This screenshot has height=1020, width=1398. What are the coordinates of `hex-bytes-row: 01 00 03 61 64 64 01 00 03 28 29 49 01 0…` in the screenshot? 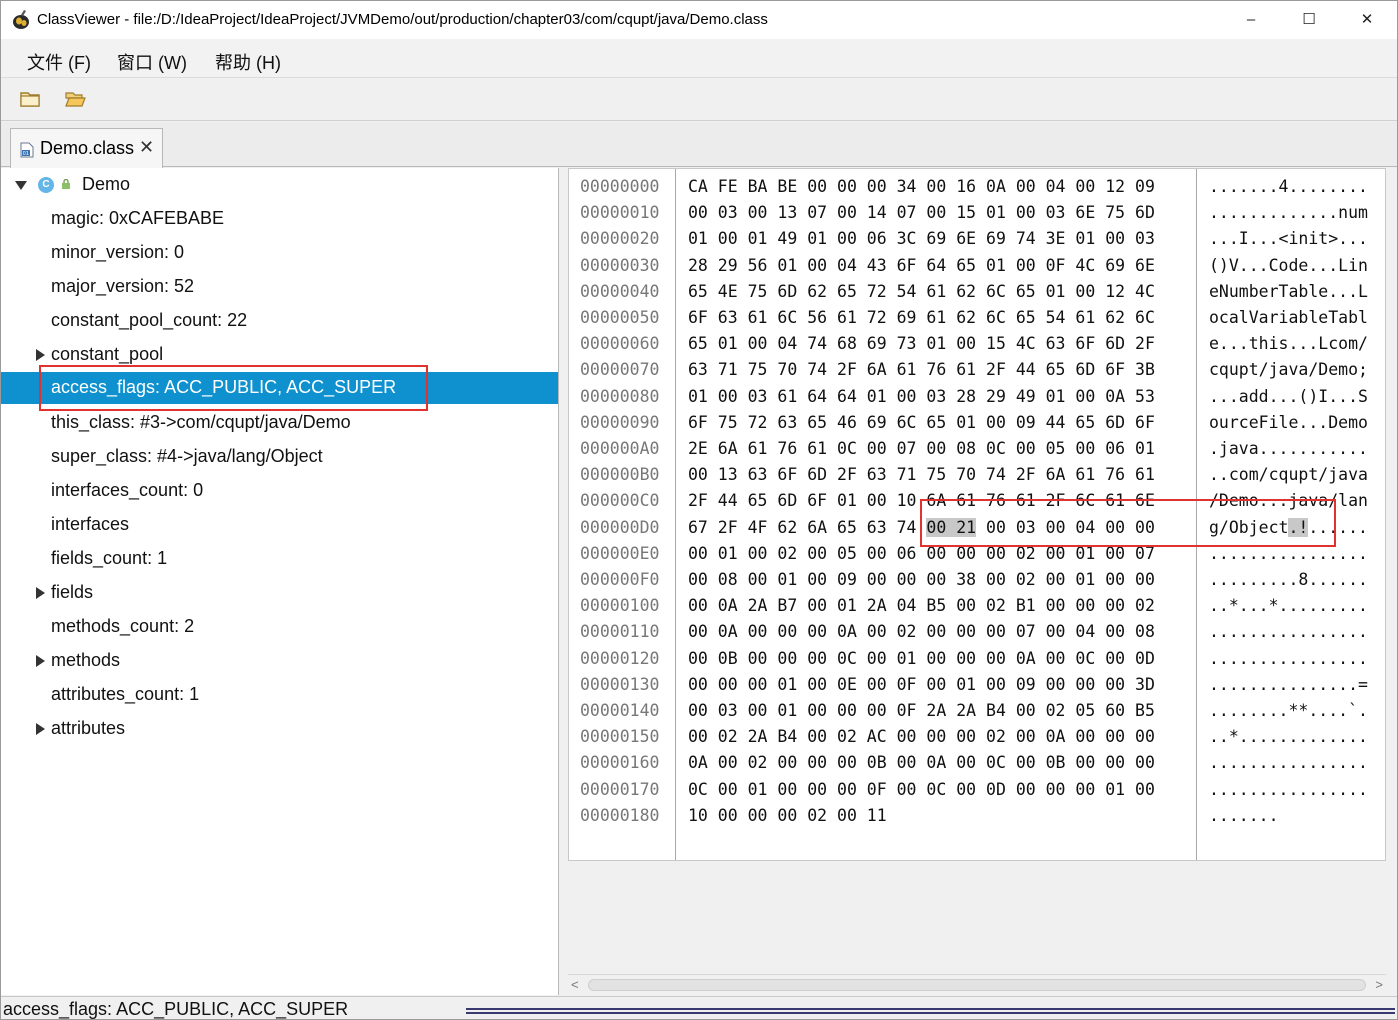 It's located at (921, 396).